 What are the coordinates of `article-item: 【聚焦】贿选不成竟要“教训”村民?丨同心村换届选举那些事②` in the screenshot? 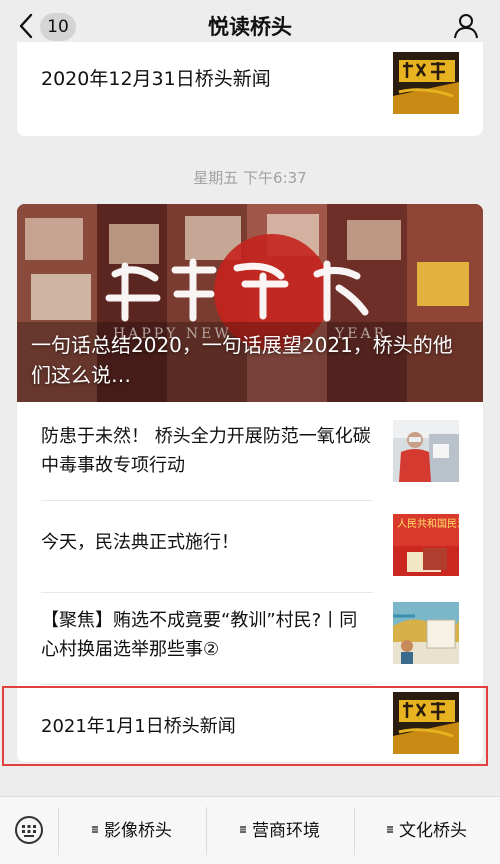 It's located at (250, 637).